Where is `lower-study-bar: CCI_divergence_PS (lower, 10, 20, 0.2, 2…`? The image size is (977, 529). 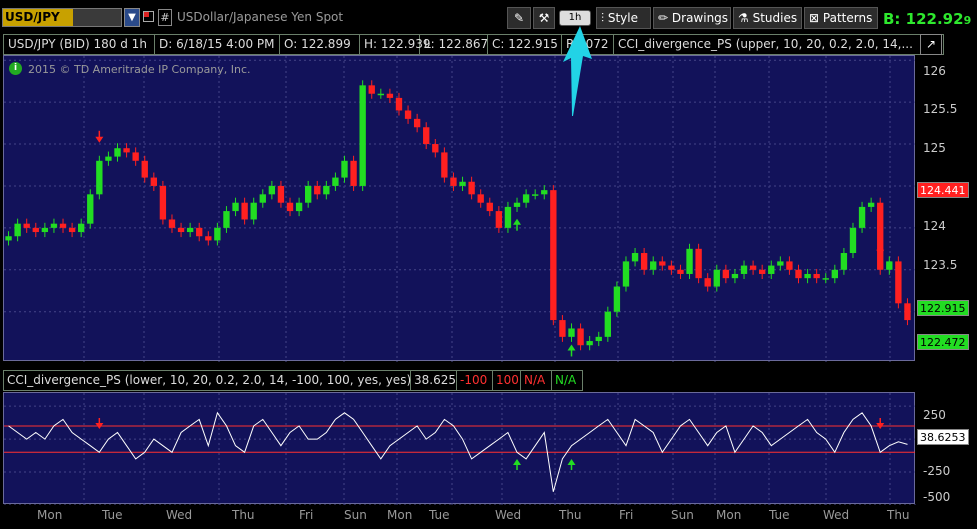 lower-study-bar: CCI_divergence_PS (lower, 10, 20, 0.2, 2… is located at coordinates (293, 380).